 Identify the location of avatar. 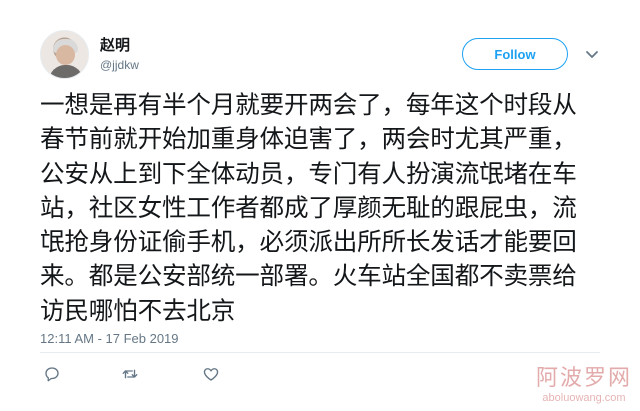
(64, 54).